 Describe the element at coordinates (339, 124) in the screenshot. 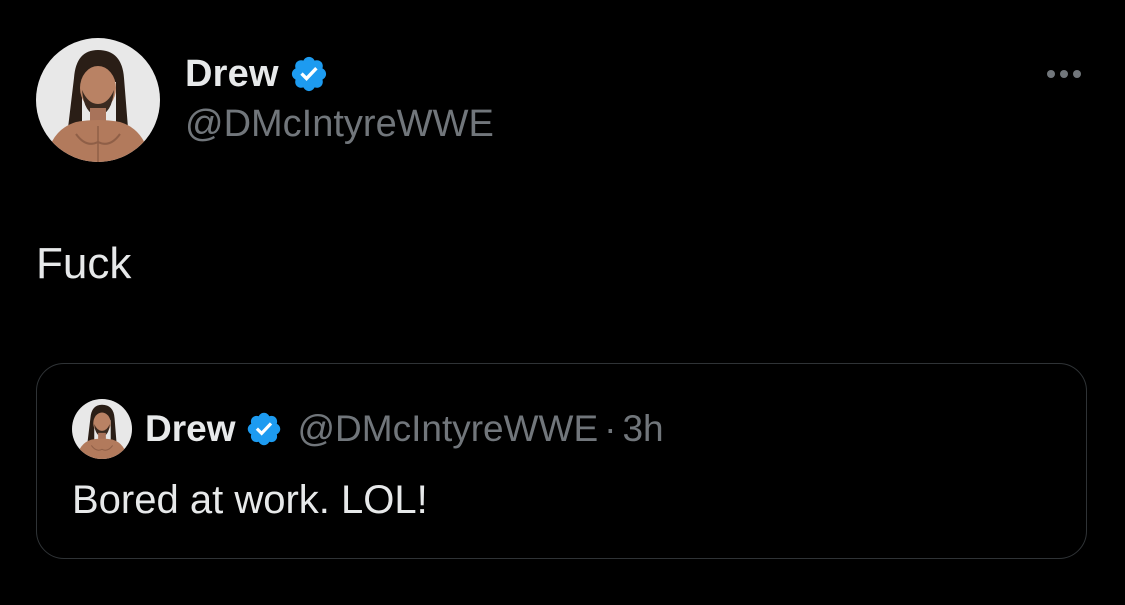

I see `author-handle: @DMcIntyreWWE` at that location.